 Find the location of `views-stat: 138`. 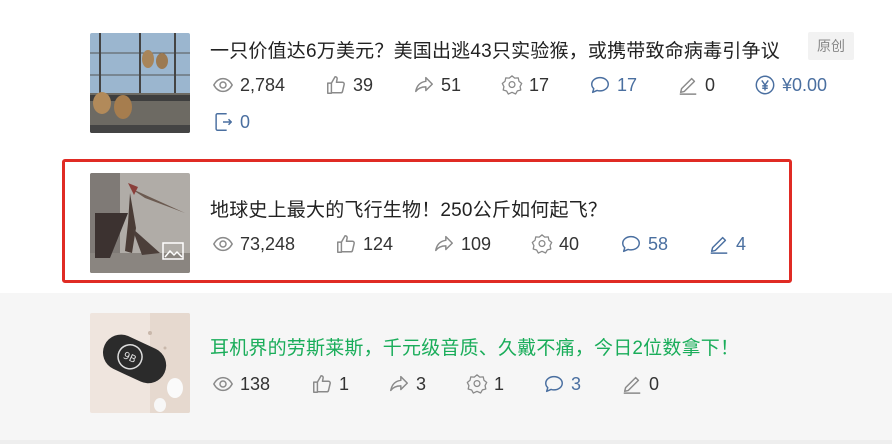

views-stat: 138 is located at coordinates (241, 384).